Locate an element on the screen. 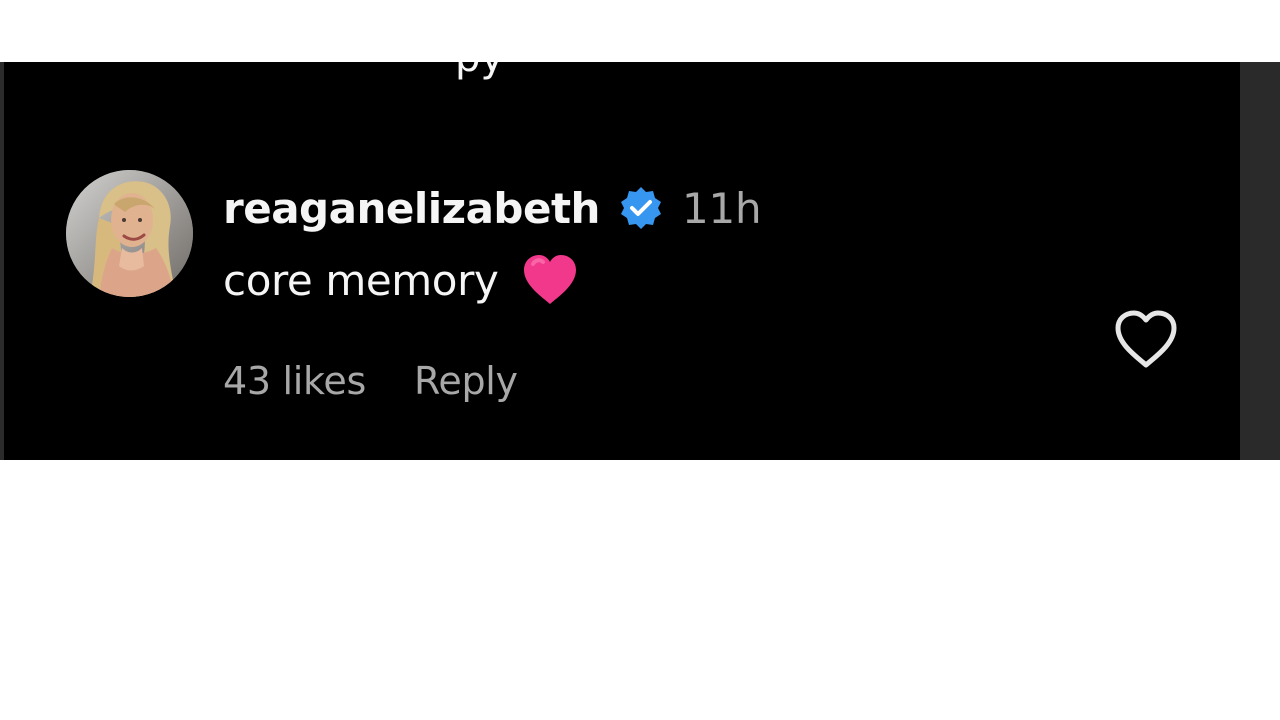  previous-comment-clipped-text: py is located at coordinates (479, 70).